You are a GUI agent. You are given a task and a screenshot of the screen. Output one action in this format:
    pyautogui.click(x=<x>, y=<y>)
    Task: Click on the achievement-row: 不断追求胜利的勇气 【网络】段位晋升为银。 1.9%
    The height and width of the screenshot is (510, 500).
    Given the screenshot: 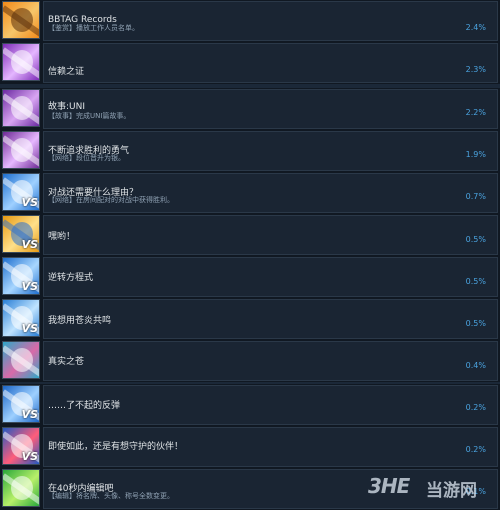 What is the action you would take?
    pyautogui.click(x=250, y=151)
    